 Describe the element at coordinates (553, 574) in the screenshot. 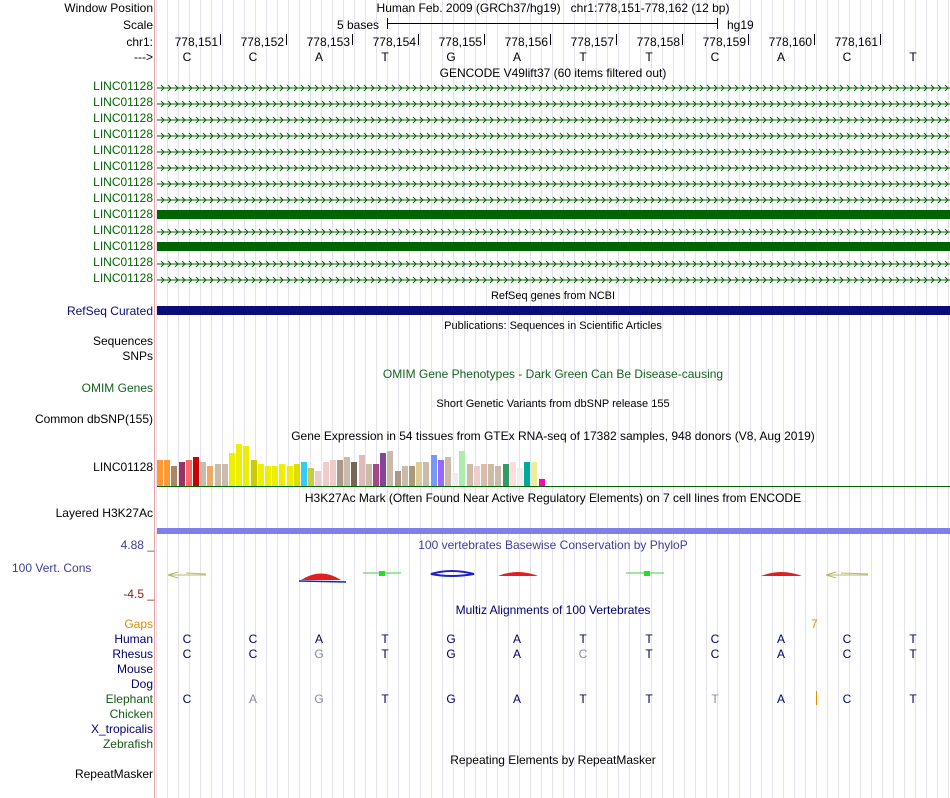

I see `phylop-wiggle` at that location.